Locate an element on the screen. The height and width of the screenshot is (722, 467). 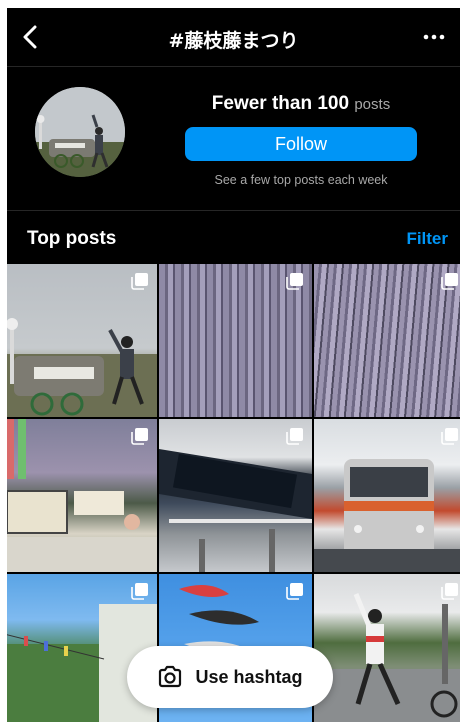
filter-button: Filter is located at coordinates (427, 239).